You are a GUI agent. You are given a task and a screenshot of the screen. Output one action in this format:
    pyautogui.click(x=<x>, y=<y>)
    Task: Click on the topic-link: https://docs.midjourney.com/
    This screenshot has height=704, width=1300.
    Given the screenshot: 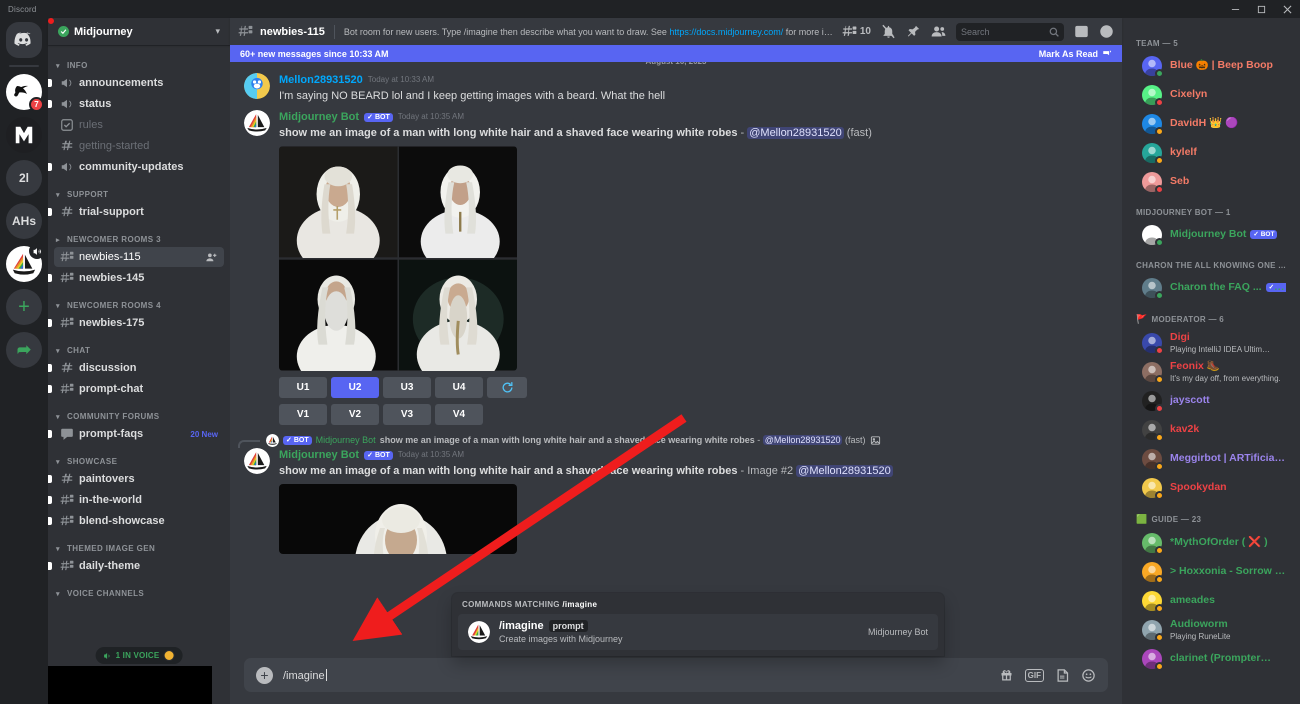 What is the action you would take?
    pyautogui.click(x=726, y=32)
    